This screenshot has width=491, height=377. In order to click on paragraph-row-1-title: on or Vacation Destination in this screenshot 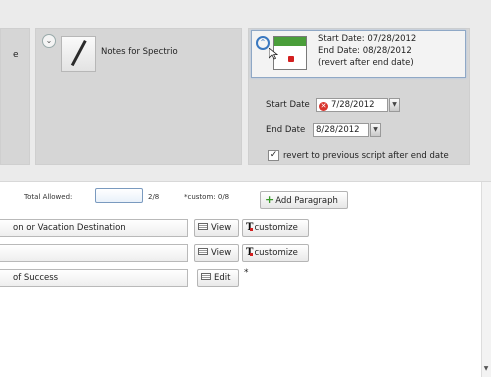, I will do `click(94, 228)`.